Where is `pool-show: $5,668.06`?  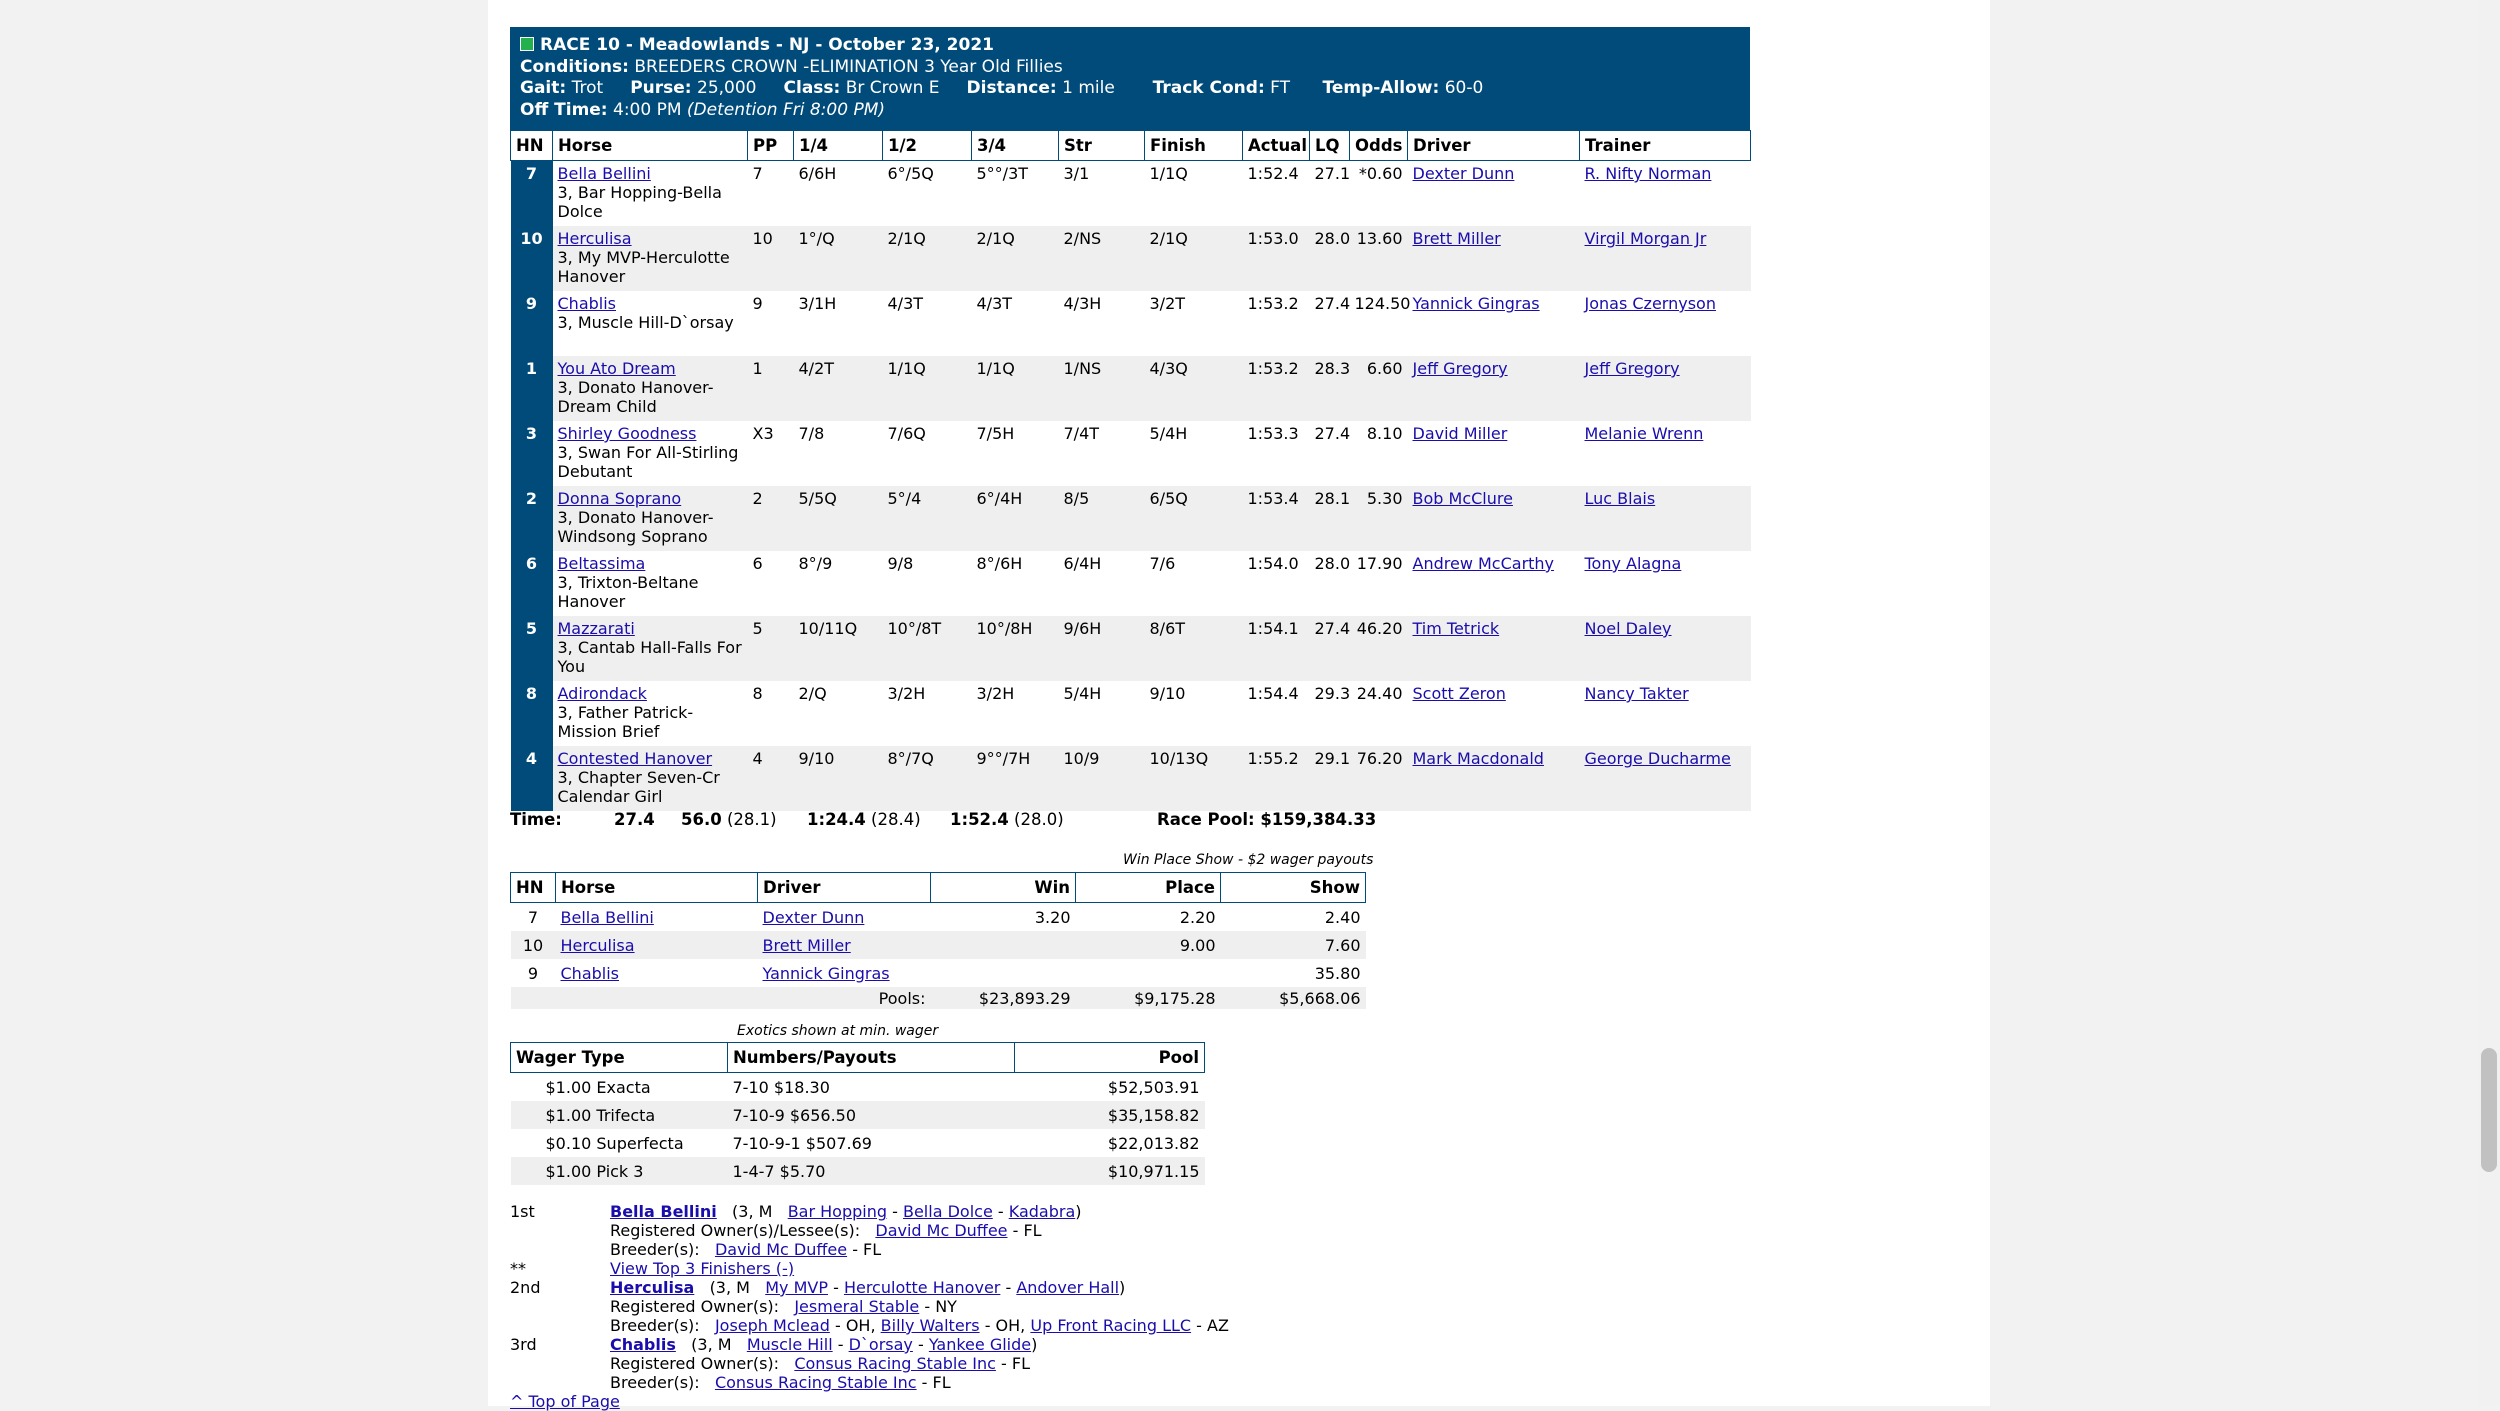
pool-show: $5,668.06 is located at coordinates (1293, 998).